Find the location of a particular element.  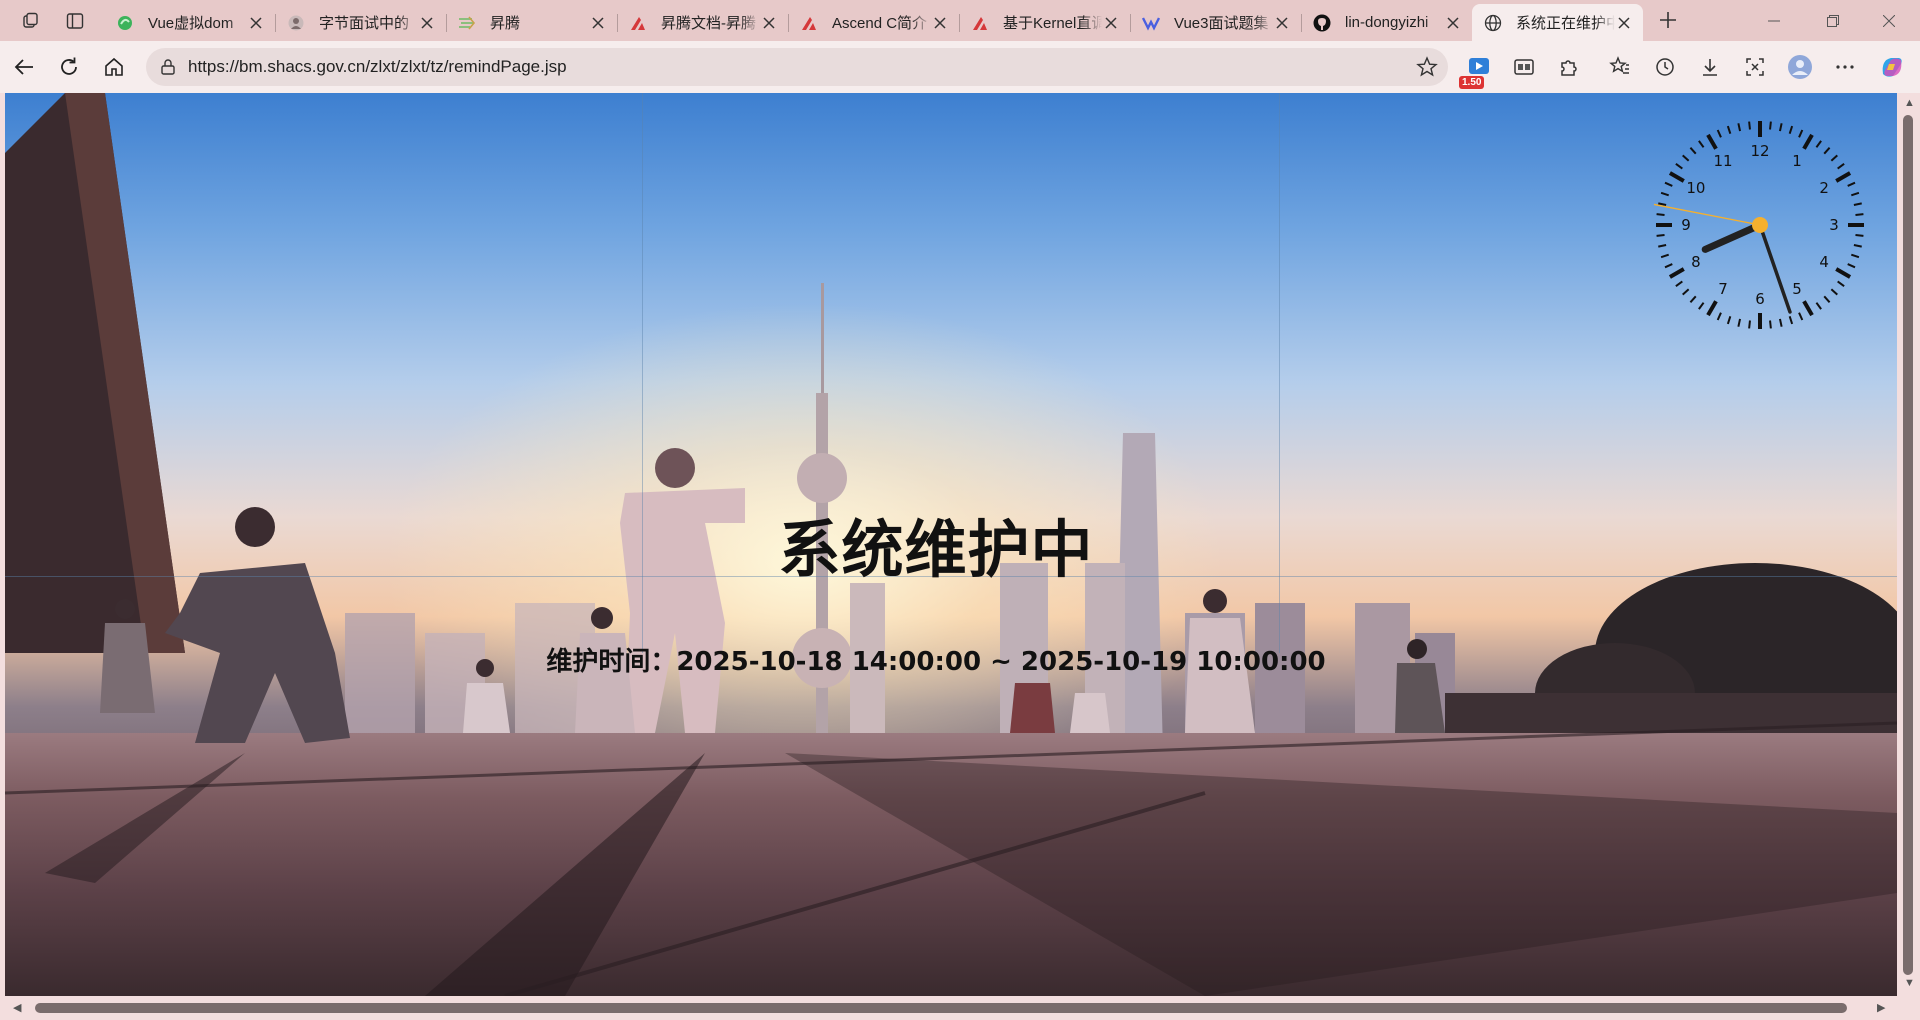

tab-ascend-docs: 昇腾文档-昇腾 is located at coordinates (702, 22).